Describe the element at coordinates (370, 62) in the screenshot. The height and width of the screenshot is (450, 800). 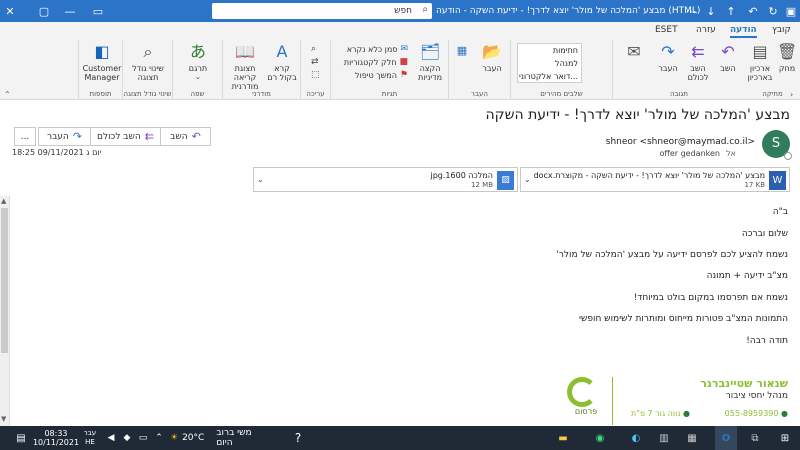
I see `categorize-label: חלק לקטגוריות` at that location.